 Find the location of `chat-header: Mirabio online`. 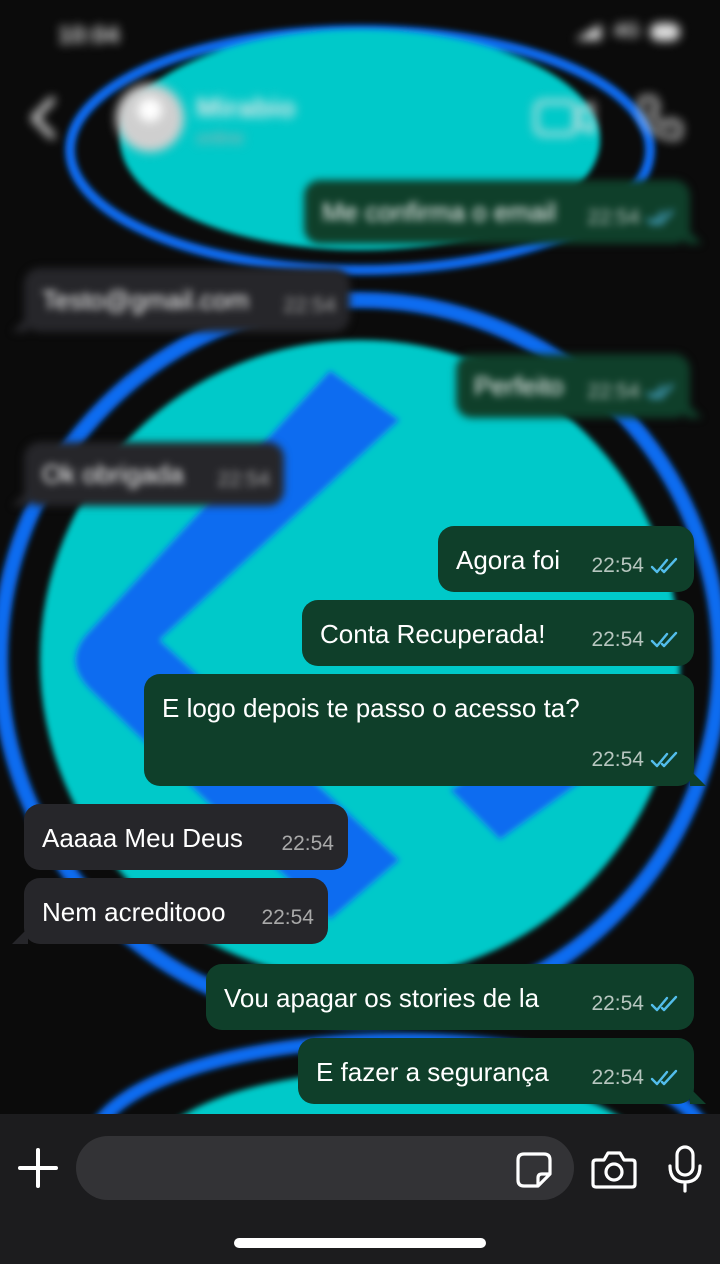

chat-header: Mirabio online is located at coordinates (360, 118).